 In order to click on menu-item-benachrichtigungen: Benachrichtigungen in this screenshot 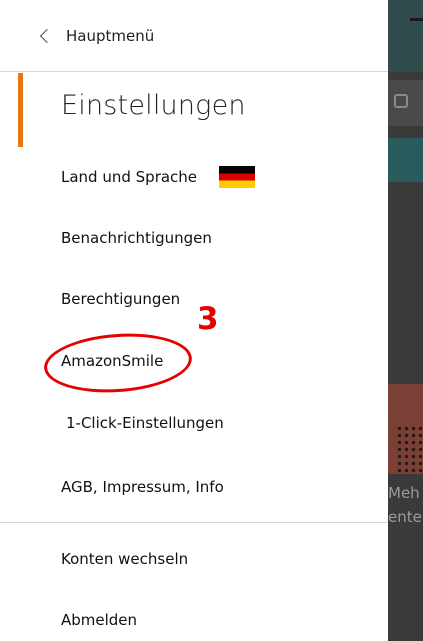, I will do `click(136, 238)`.